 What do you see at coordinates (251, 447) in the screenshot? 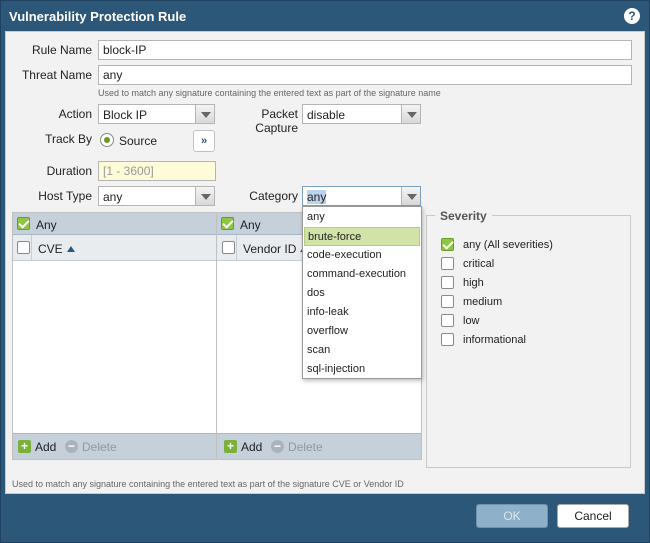
I see `vendor-add-button: Add` at bounding box center [251, 447].